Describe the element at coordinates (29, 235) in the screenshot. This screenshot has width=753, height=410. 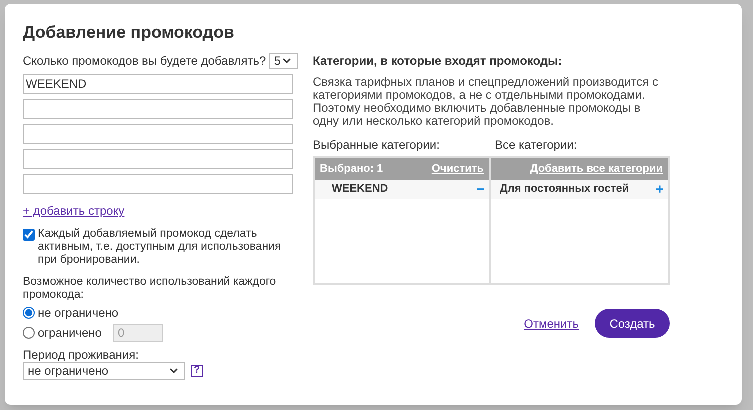
I see `activate-checkbox` at that location.